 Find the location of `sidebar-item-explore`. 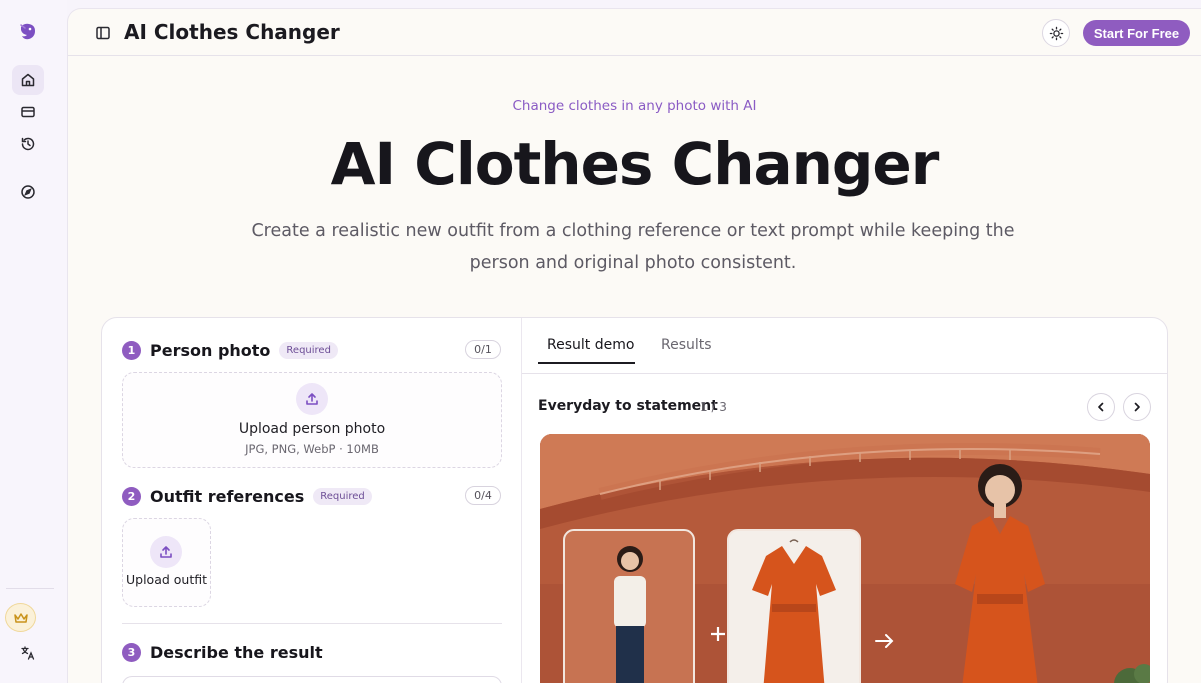

sidebar-item-explore is located at coordinates (28, 192).